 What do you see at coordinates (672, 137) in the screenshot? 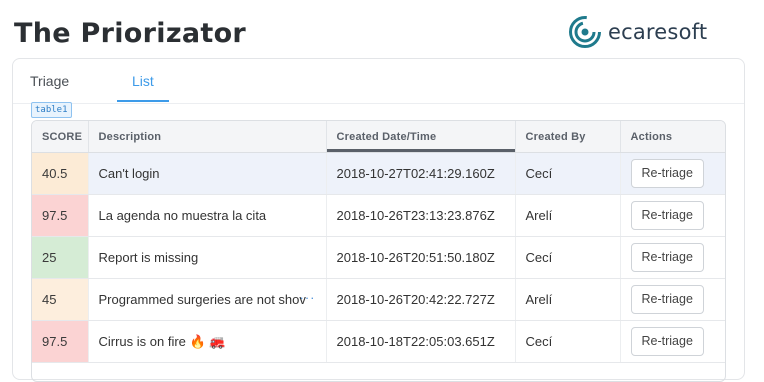
I see `column-header-actions: Actions` at bounding box center [672, 137].